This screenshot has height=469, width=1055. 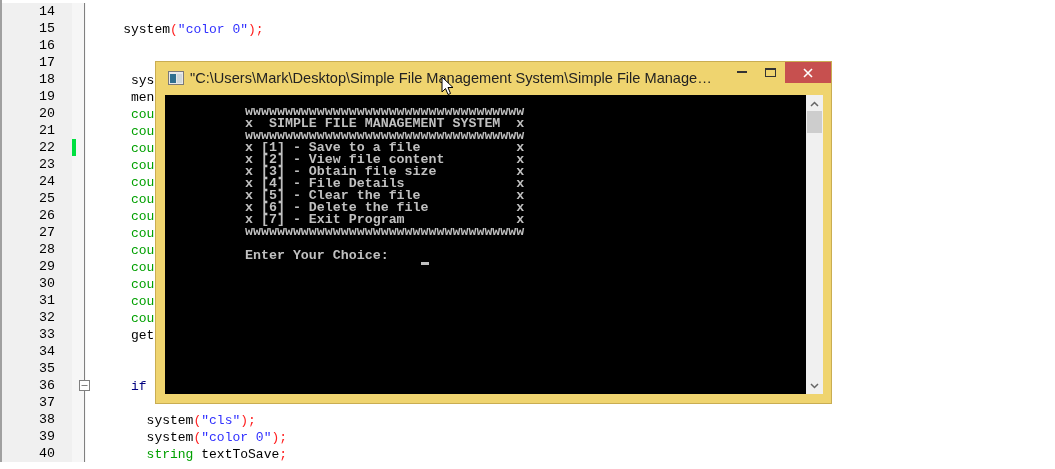 I want to click on code-line: get, so click(x=142, y=335).